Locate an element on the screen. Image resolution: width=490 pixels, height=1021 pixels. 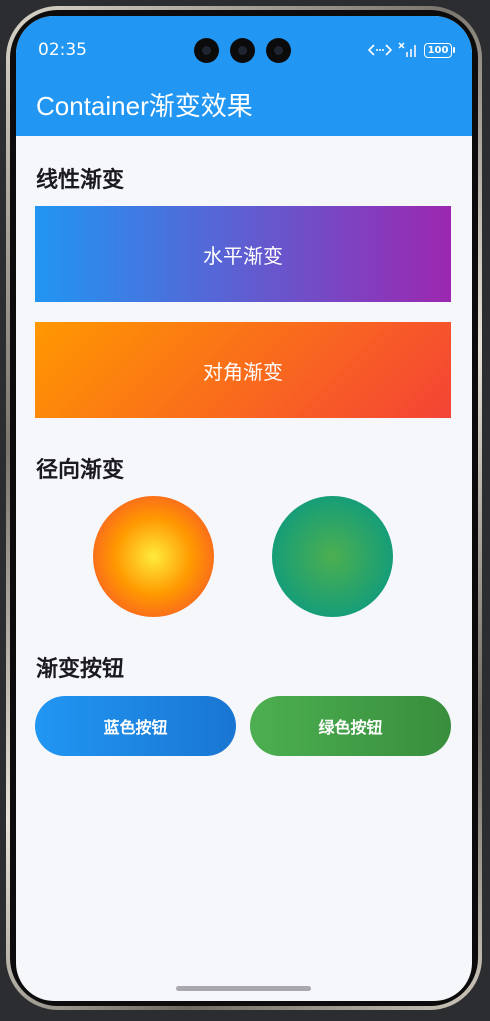
status-time: 02:35 is located at coordinates (62, 50).